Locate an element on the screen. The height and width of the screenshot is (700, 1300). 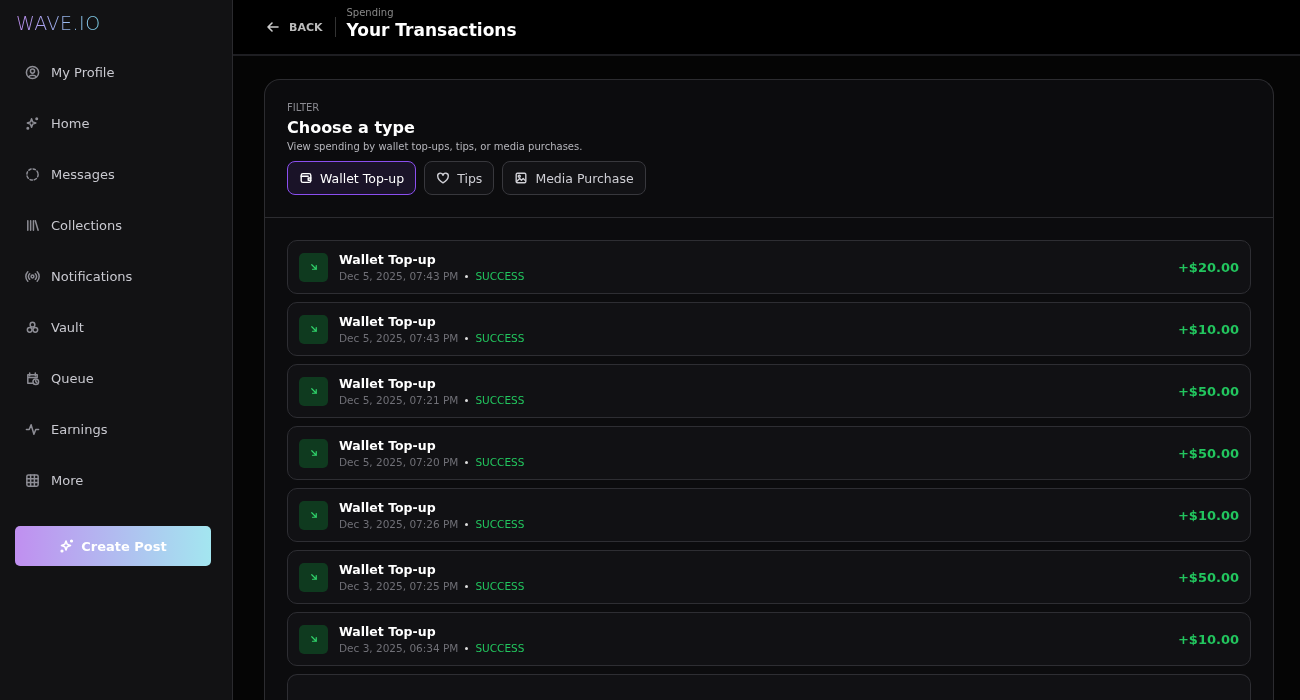
dashed-circle-icon is located at coordinates (32, 174).